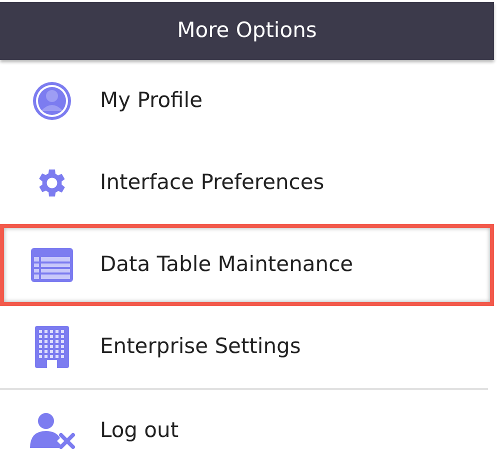  I want to click on menu-header: More Options, so click(247, 31).